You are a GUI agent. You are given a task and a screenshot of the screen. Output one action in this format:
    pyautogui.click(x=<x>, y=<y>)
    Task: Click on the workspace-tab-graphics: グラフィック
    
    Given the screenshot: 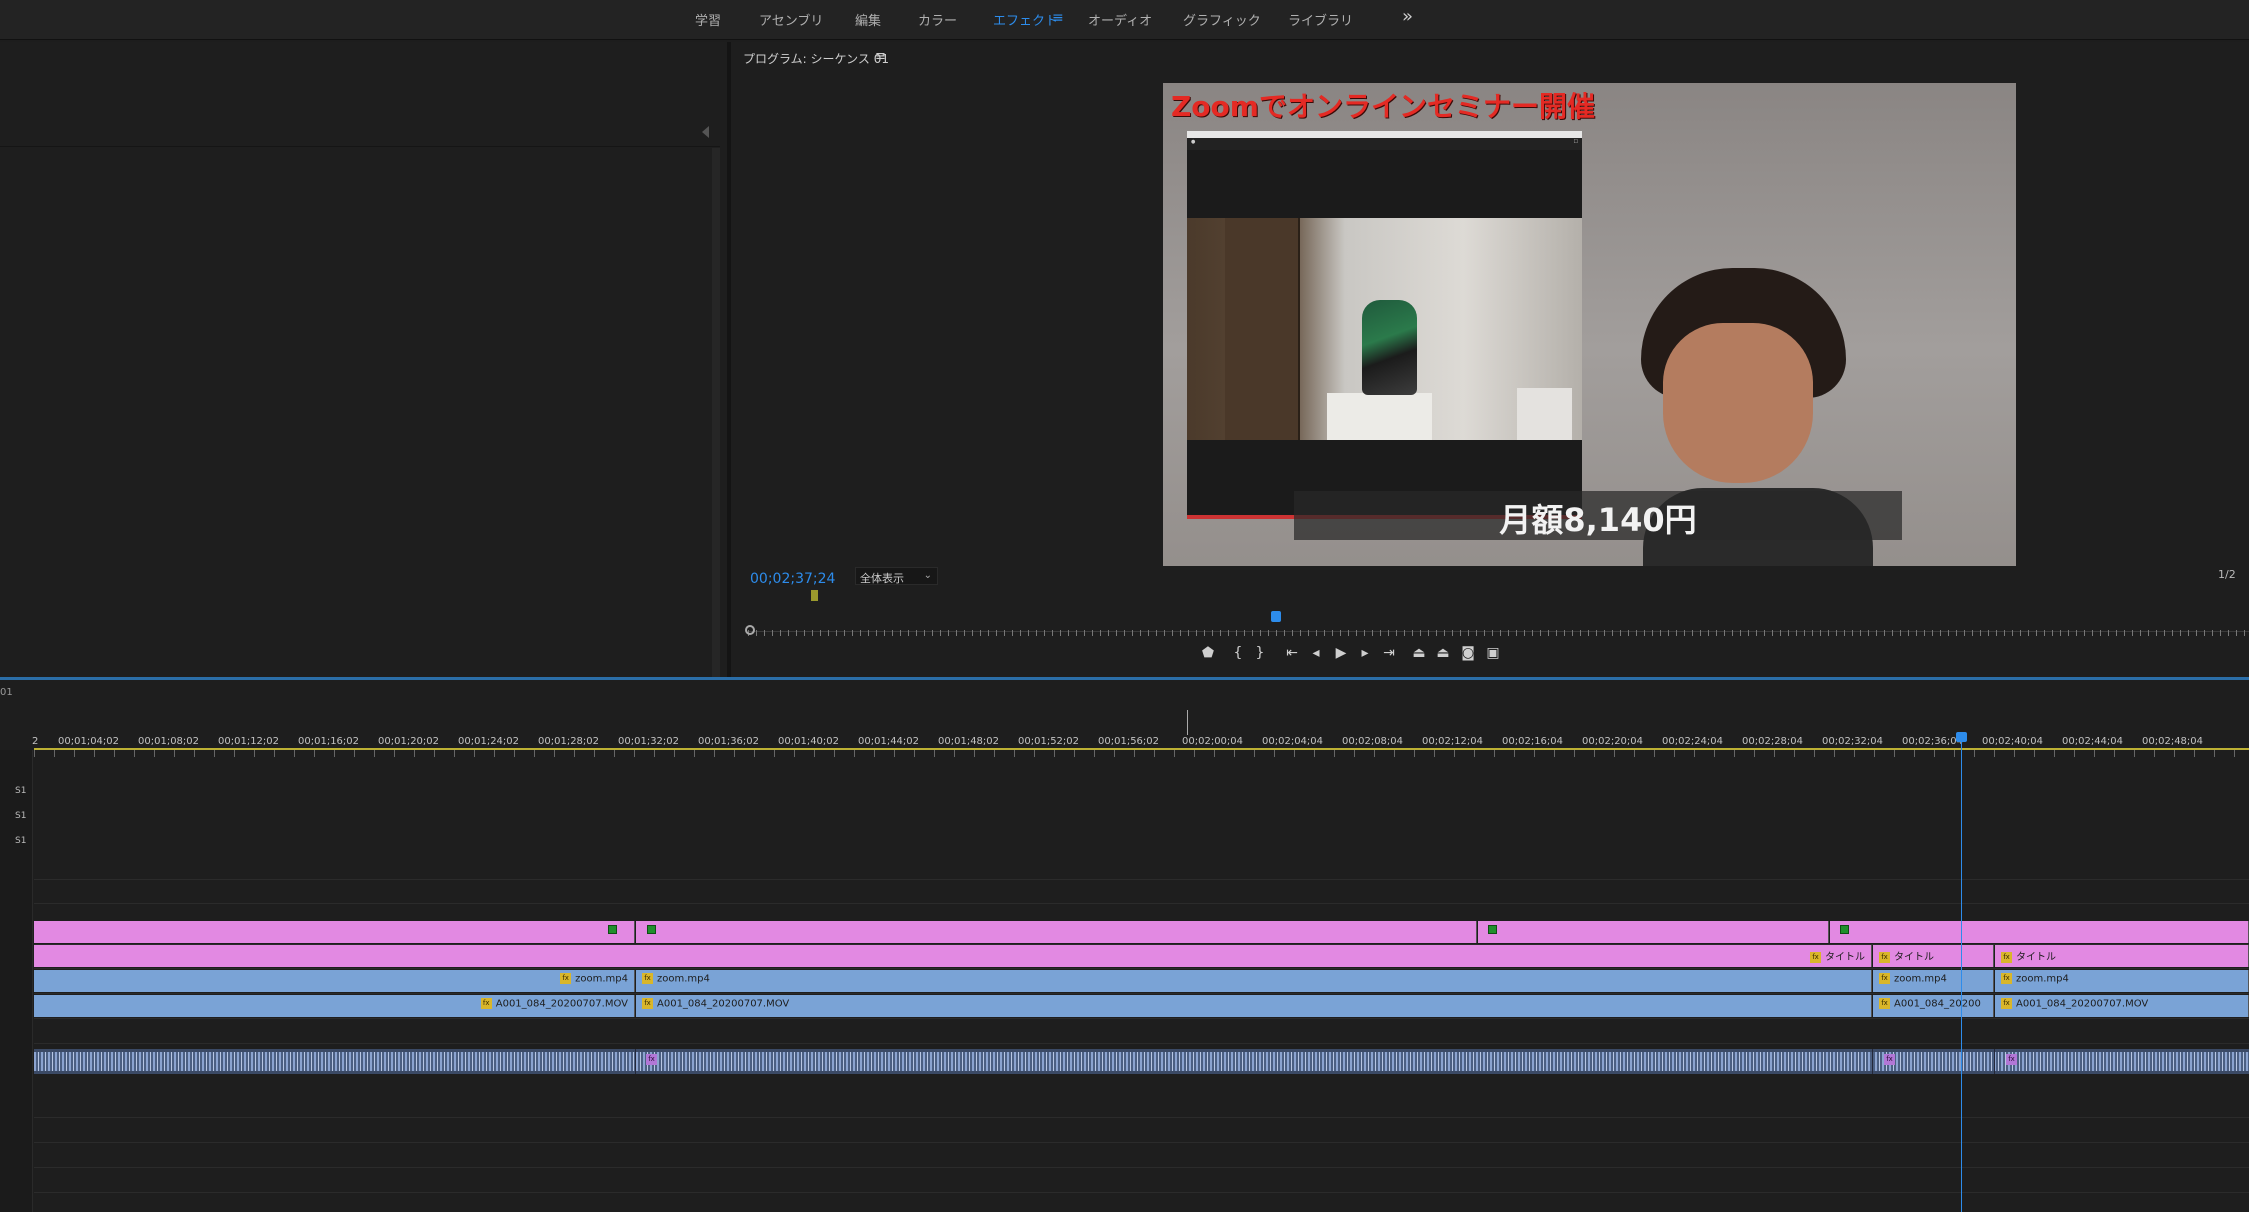 What is the action you would take?
    pyautogui.click(x=1222, y=19)
    